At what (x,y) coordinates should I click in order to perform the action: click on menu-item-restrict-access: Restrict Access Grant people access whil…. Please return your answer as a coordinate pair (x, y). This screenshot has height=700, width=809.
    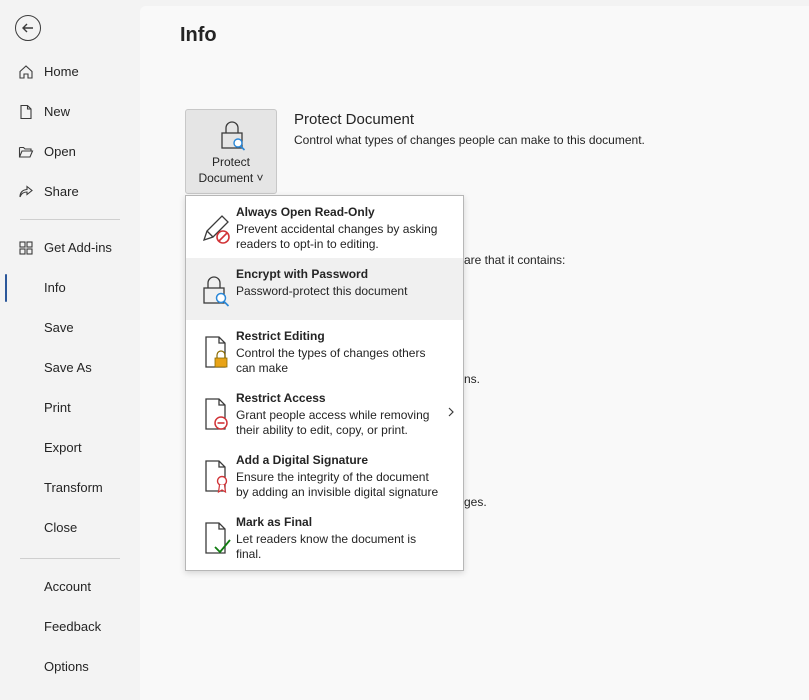
    Looking at the image, I should click on (324, 413).